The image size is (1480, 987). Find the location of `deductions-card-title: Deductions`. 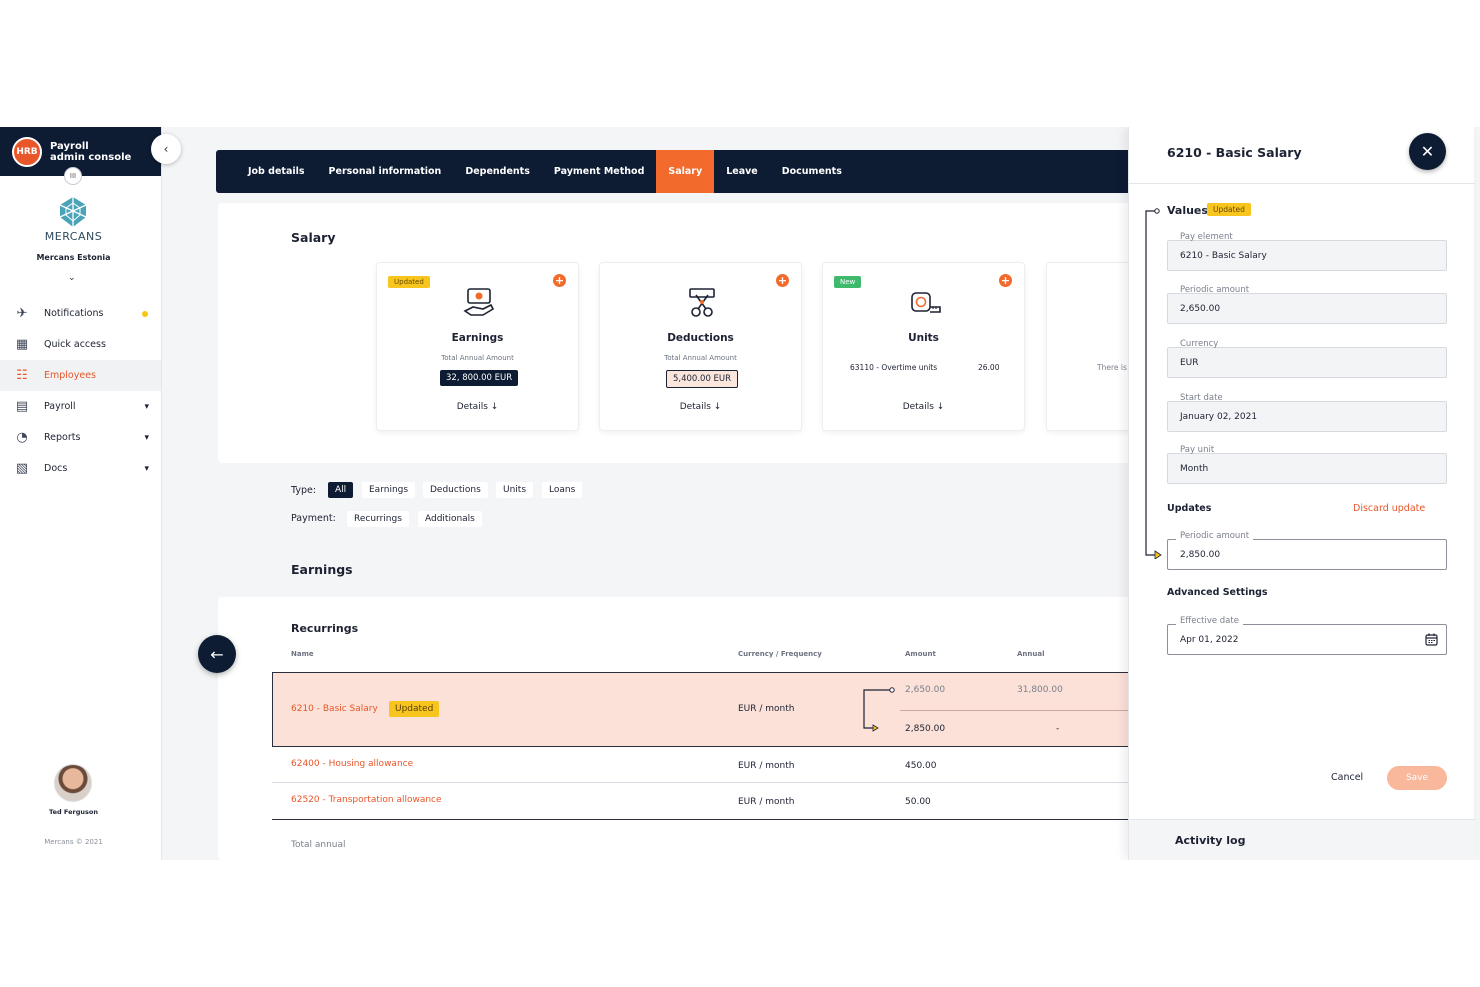

deductions-card-title: Deductions is located at coordinates (700, 338).